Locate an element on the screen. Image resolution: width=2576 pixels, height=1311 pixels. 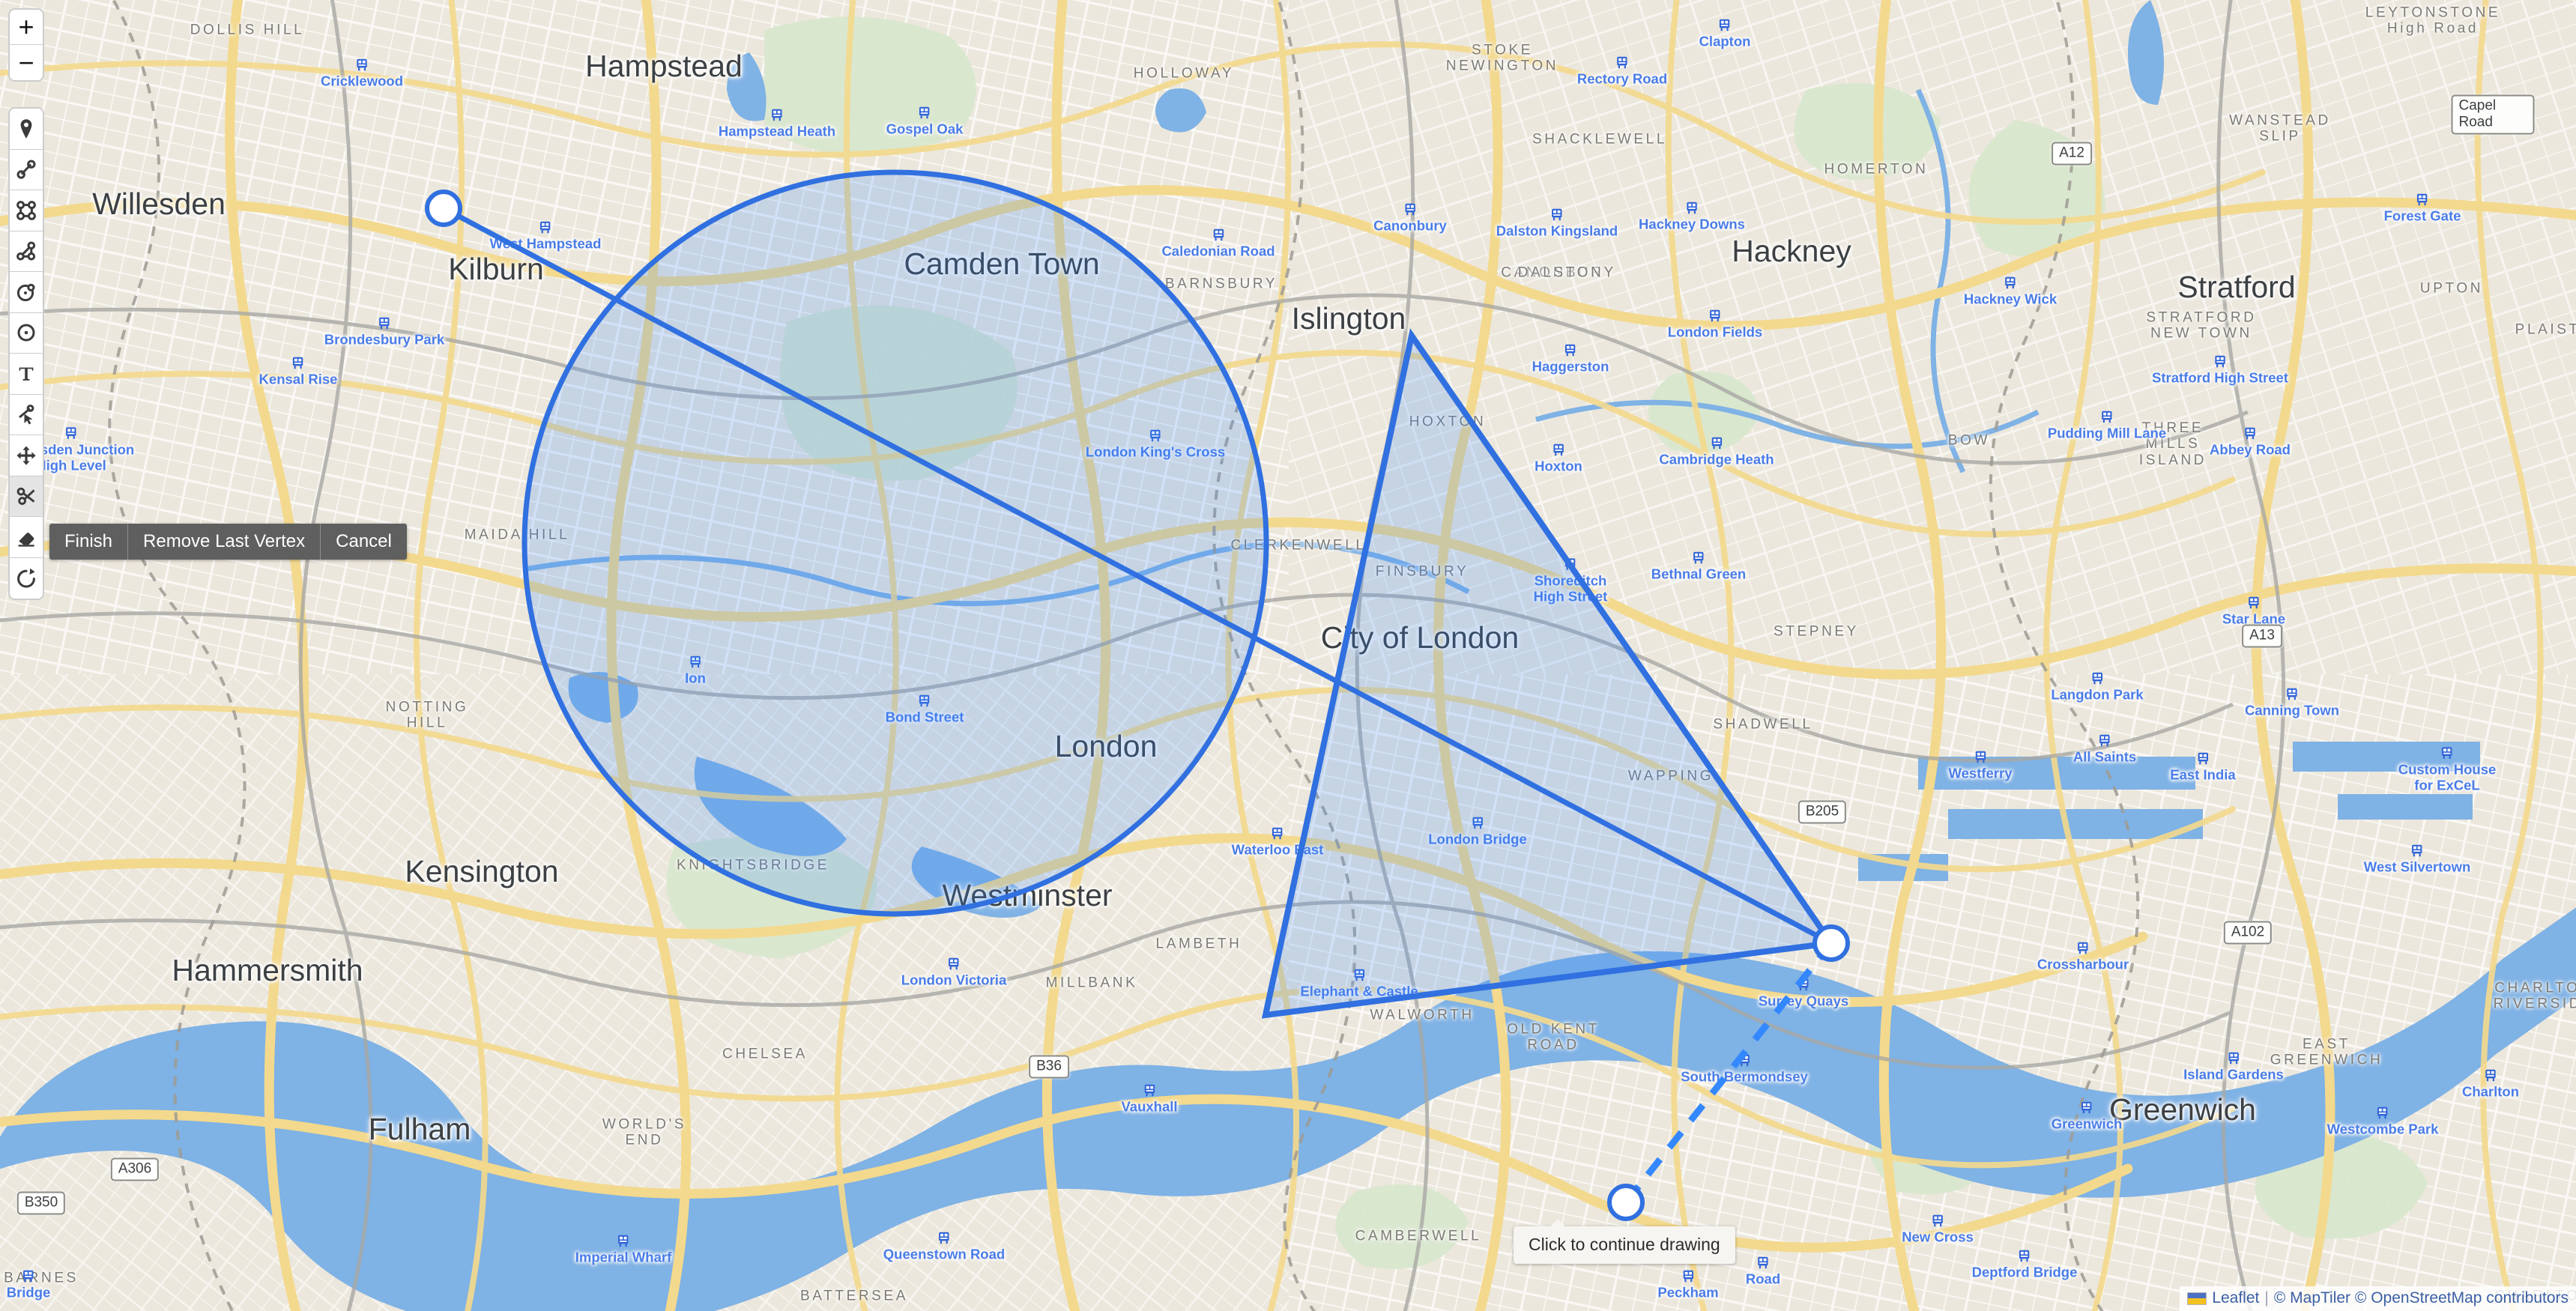
scissors-icon is located at coordinates (25, 497).